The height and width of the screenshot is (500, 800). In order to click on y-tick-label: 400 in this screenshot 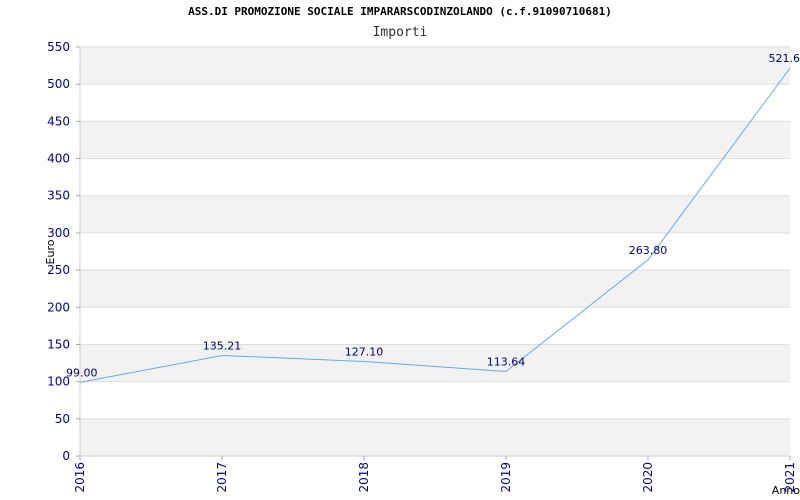, I will do `click(58, 159)`.